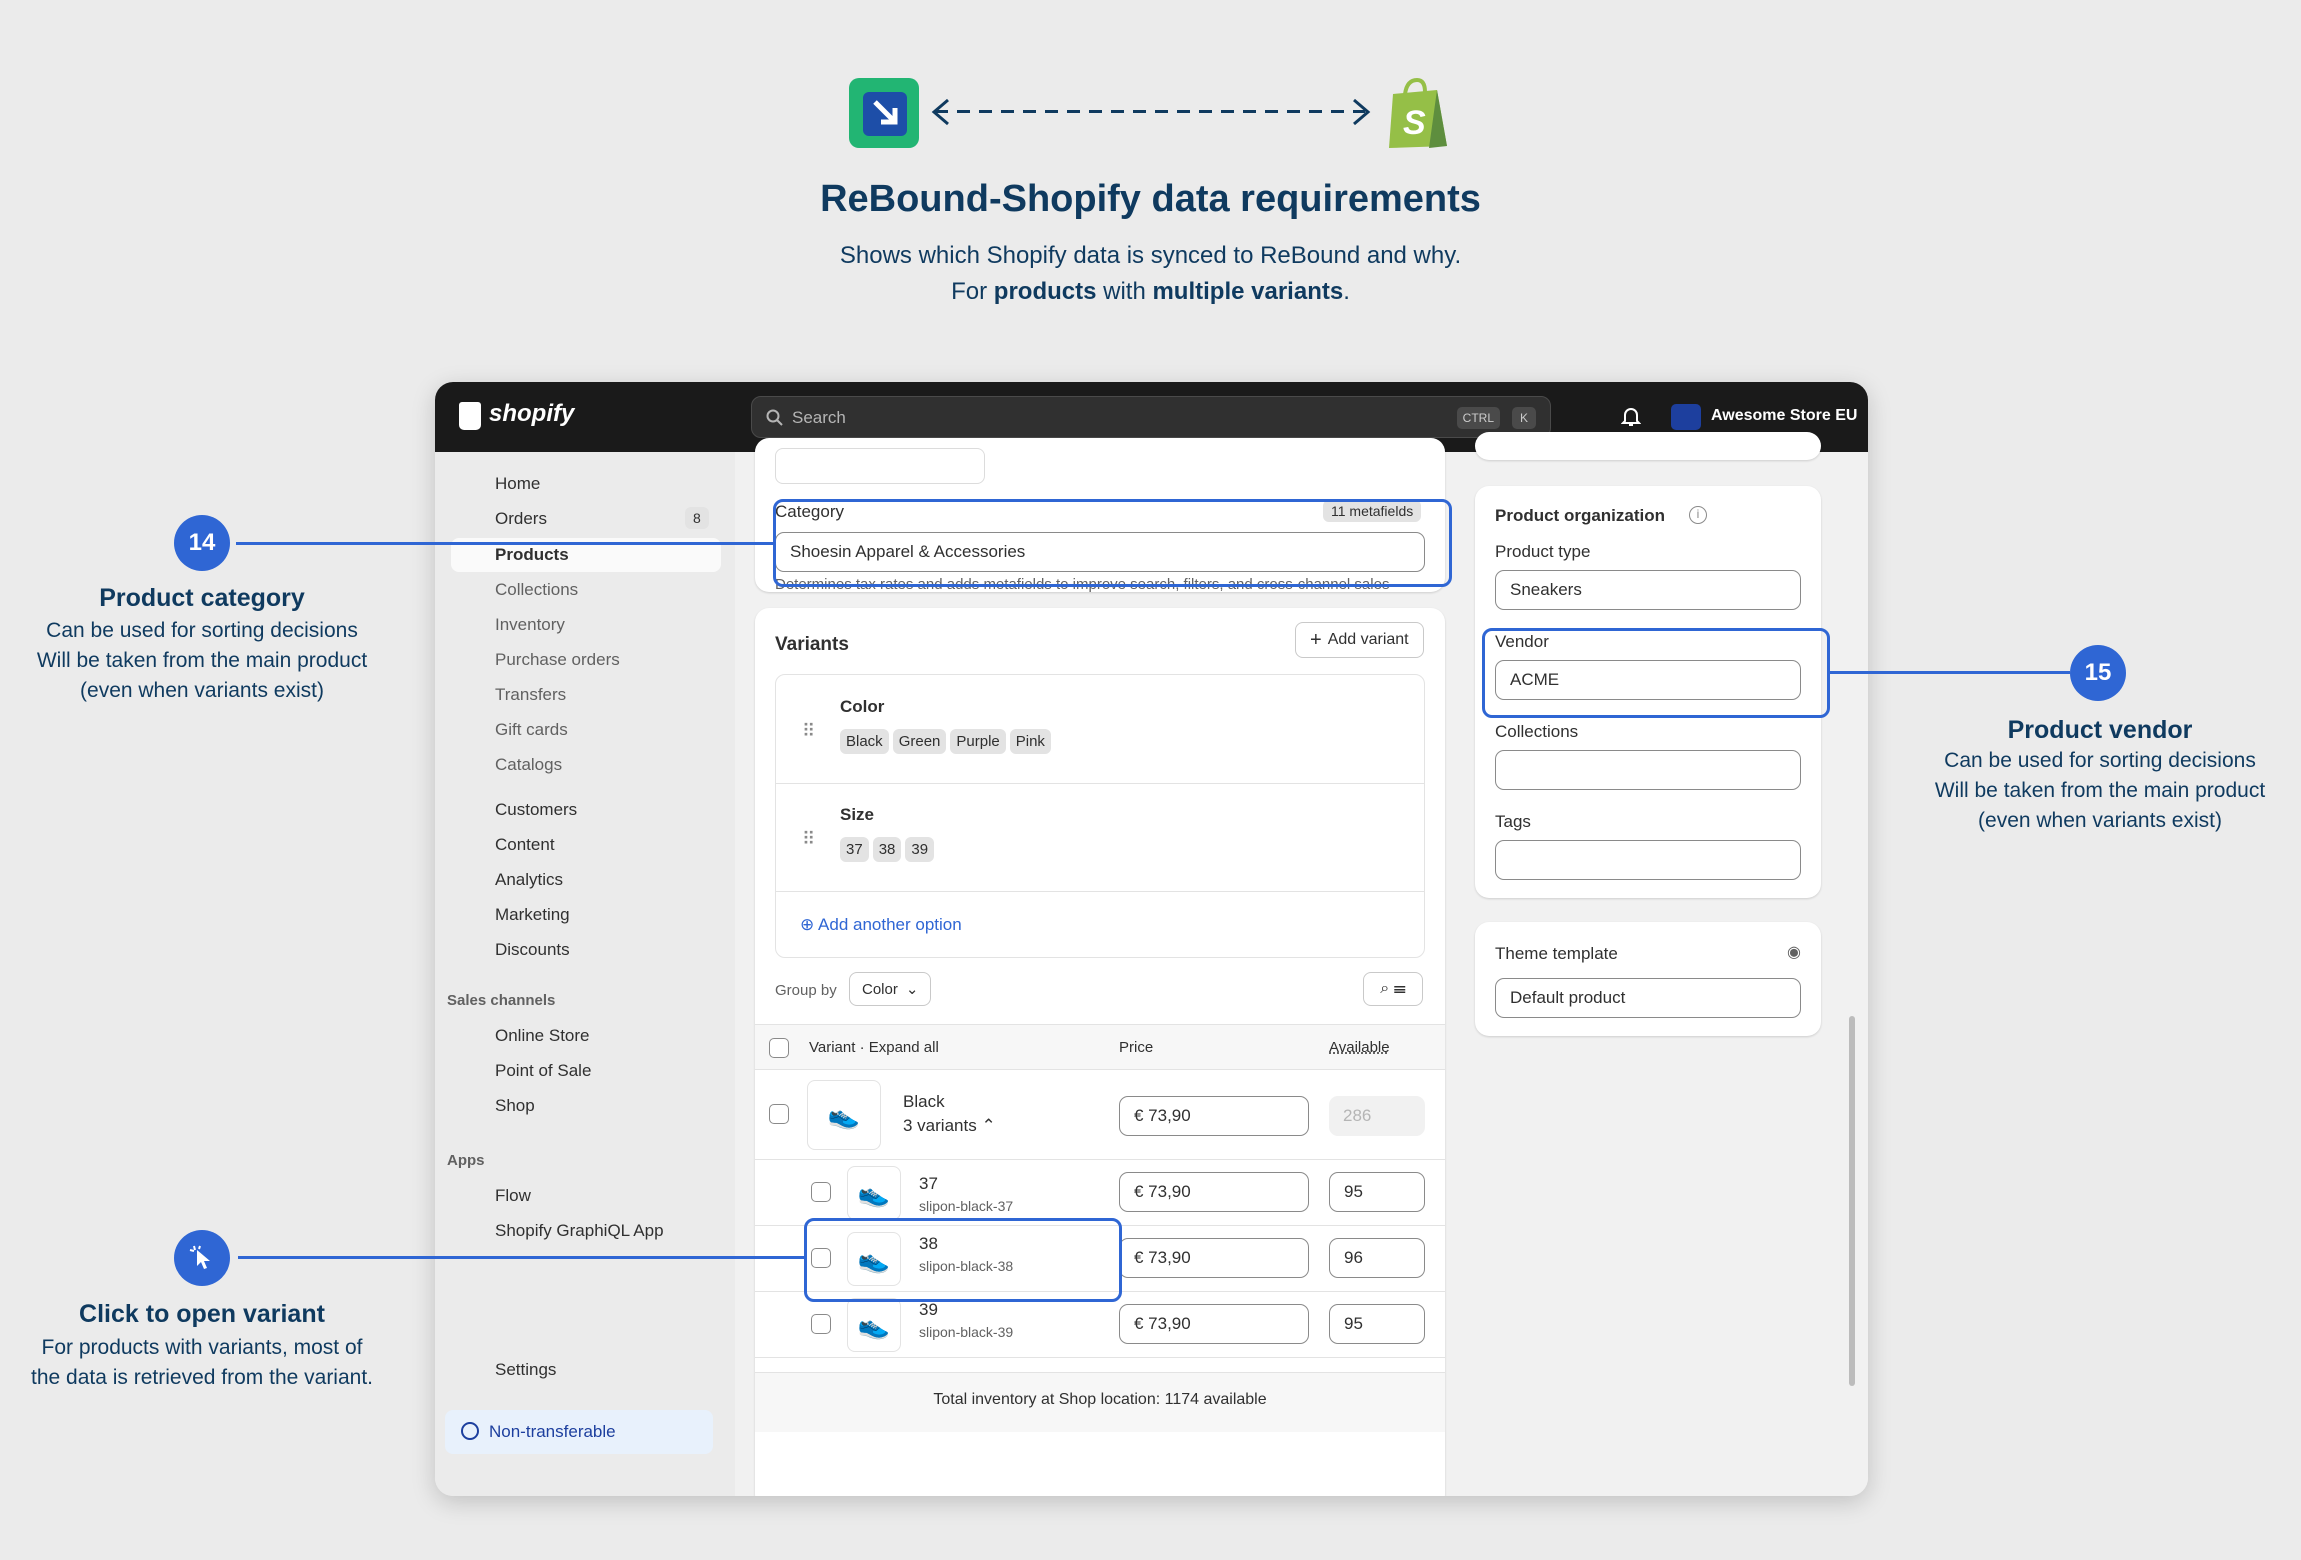 The image size is (2301, 1560). Describe the element at coordinates (202, 1258) in the screenshot. I see `cursor-click-icon` at that location.